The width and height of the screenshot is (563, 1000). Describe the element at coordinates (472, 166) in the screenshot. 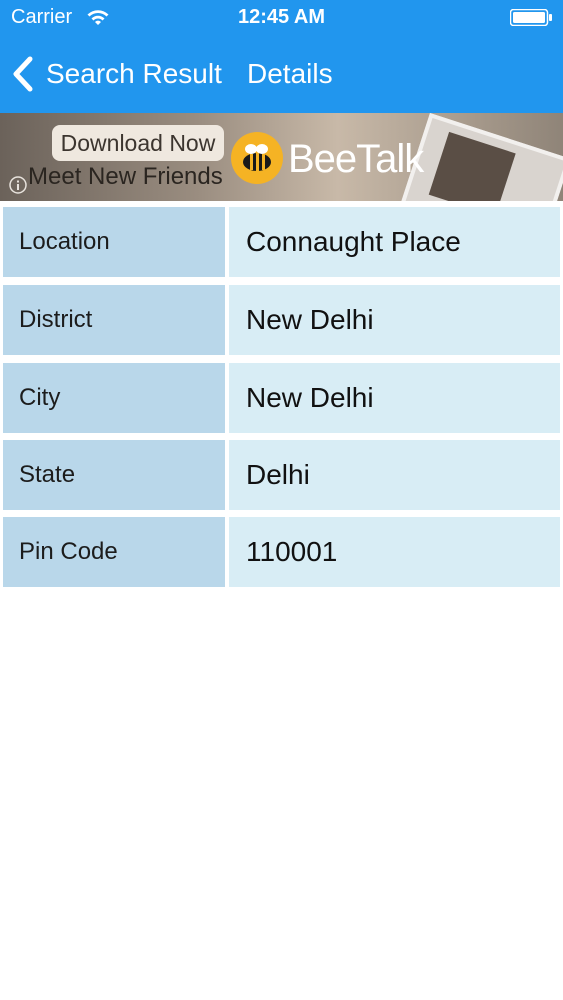

I see `ad-phone-screen` at that location.